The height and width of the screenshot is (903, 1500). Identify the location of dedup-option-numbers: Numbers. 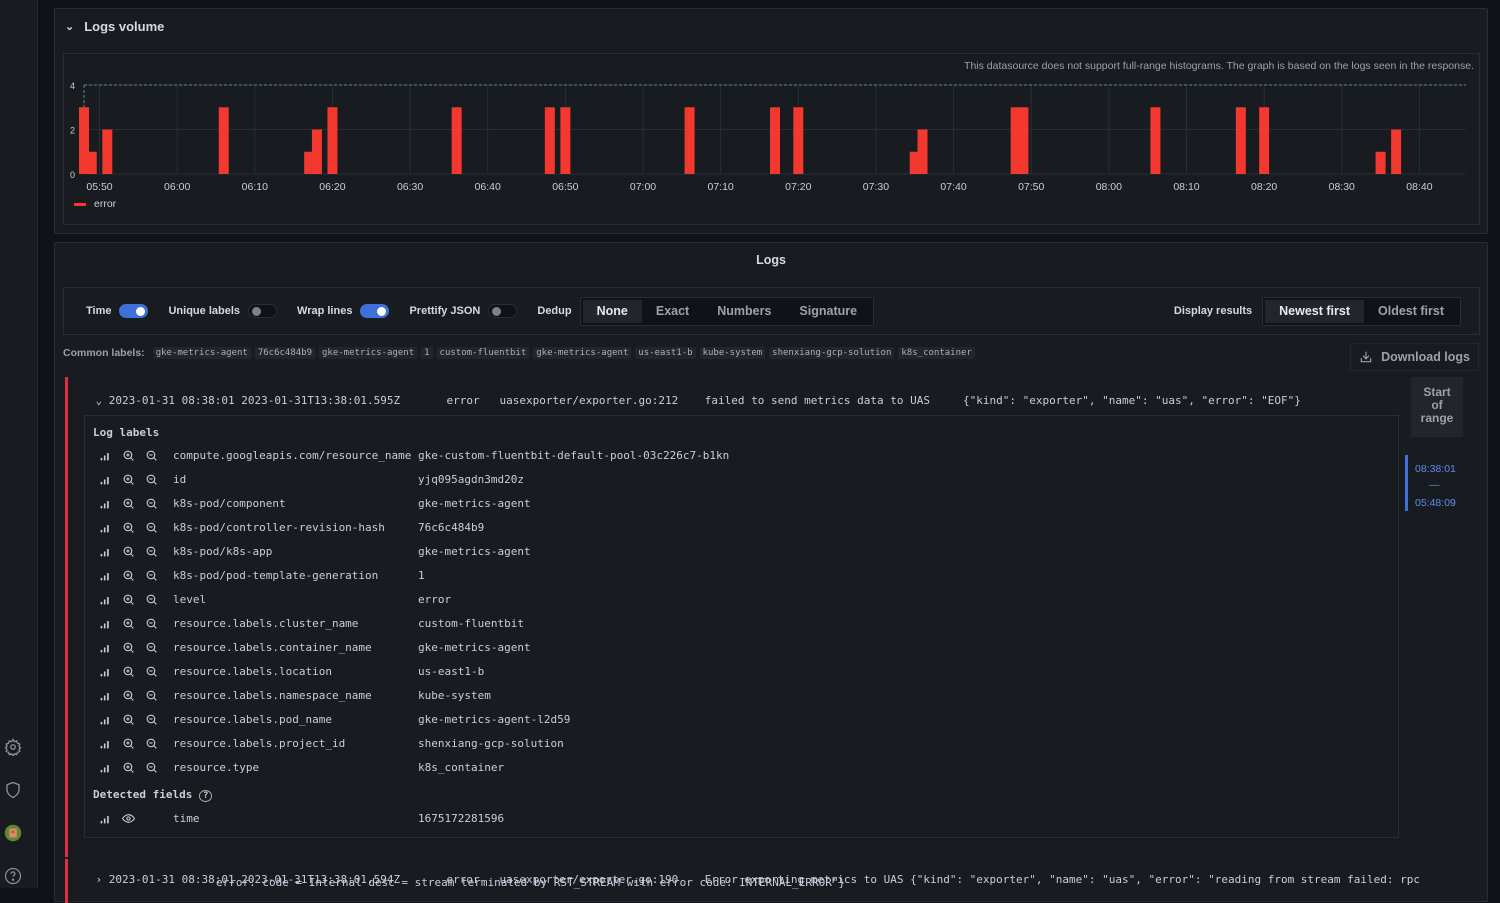
(744, 311).